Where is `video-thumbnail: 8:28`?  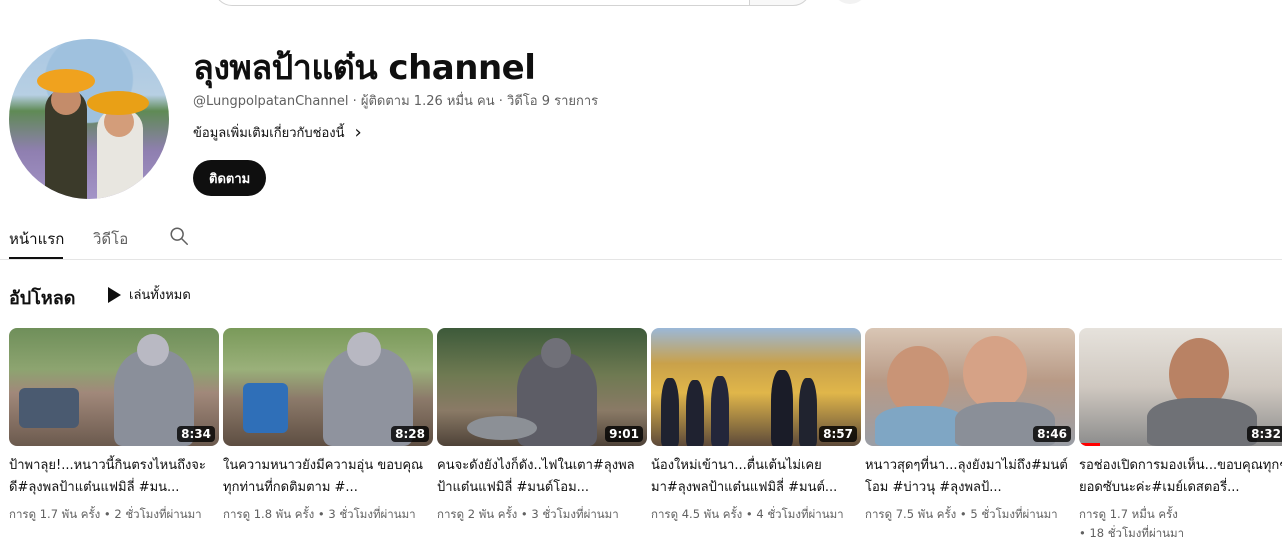
video-thumbnail: 8:28 is located at coordinates (328, 387).